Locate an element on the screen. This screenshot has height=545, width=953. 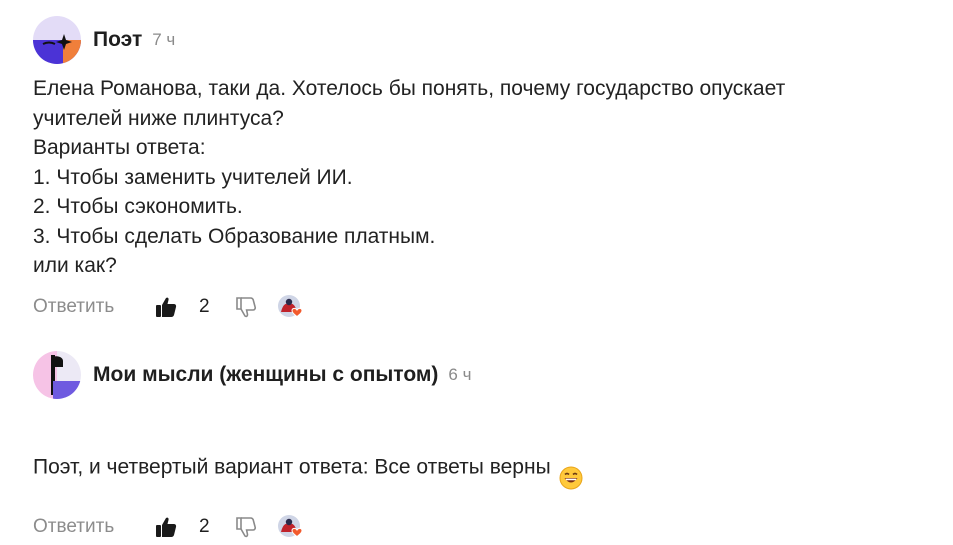
author-name: Мои мысли (женщины с опытом) is located at coordinates (265, 375).